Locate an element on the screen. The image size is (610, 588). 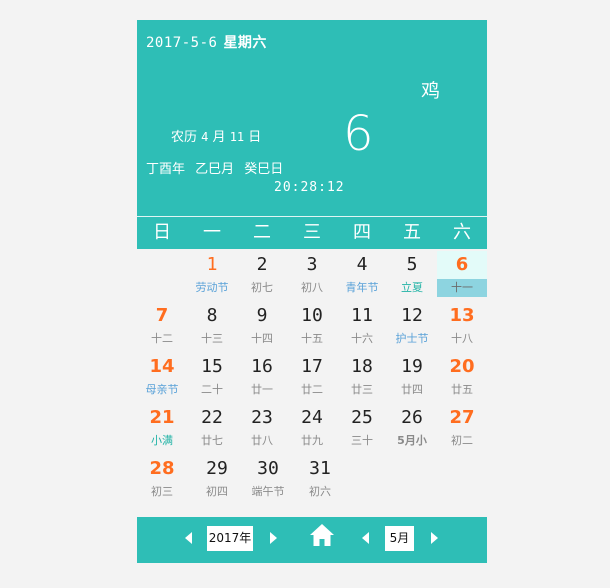
day-cell: 2 初七 is located at coordinates (262, 276).